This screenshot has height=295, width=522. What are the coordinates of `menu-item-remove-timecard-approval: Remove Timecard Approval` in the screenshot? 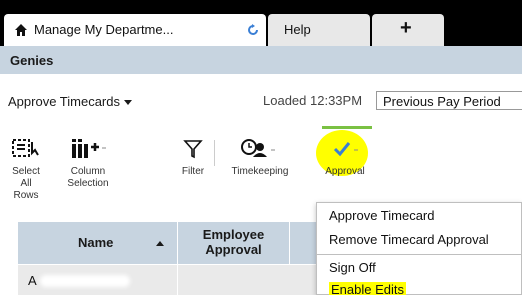 It's located at (419, 240).